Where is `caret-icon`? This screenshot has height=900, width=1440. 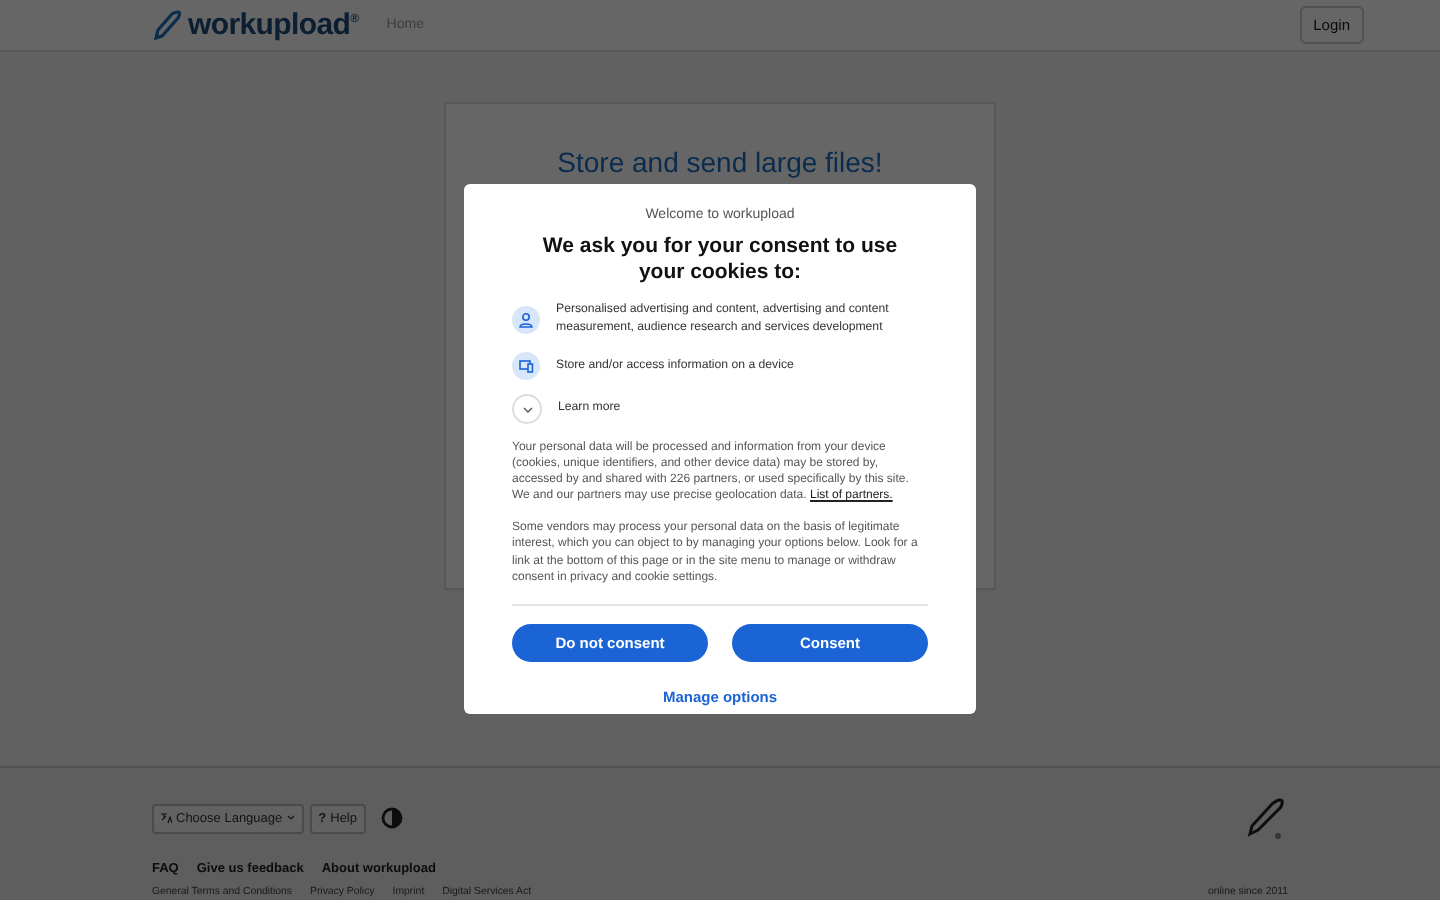 caret-icon is located at coordinates (291, 818).